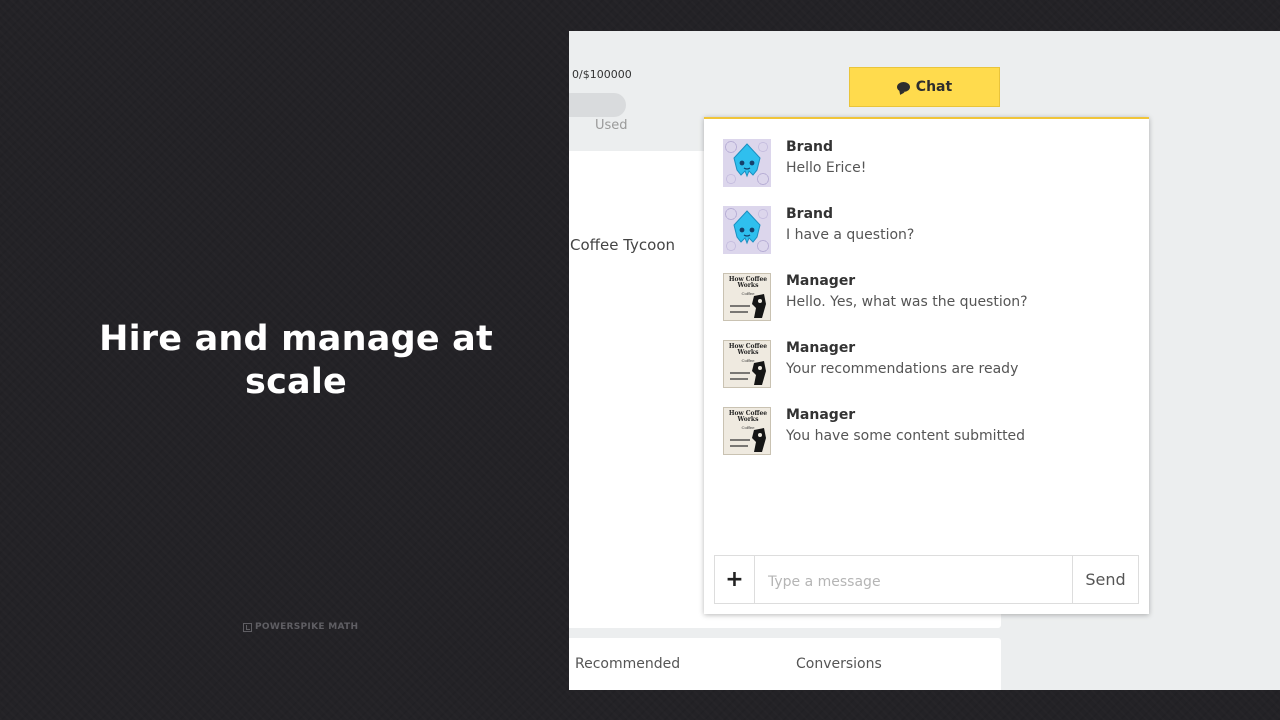 Image resolution: width=1280 pixels, height=720 pixels. I want to click on chat-message: Brand Hello Erice!, so click(928, 164).